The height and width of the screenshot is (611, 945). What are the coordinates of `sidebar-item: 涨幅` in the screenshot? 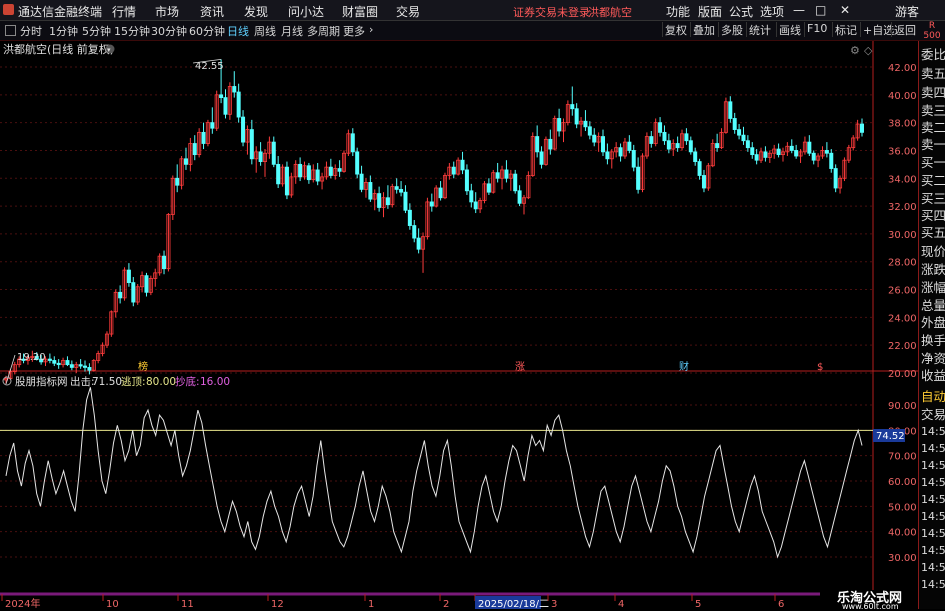 It's located at (933, 286).